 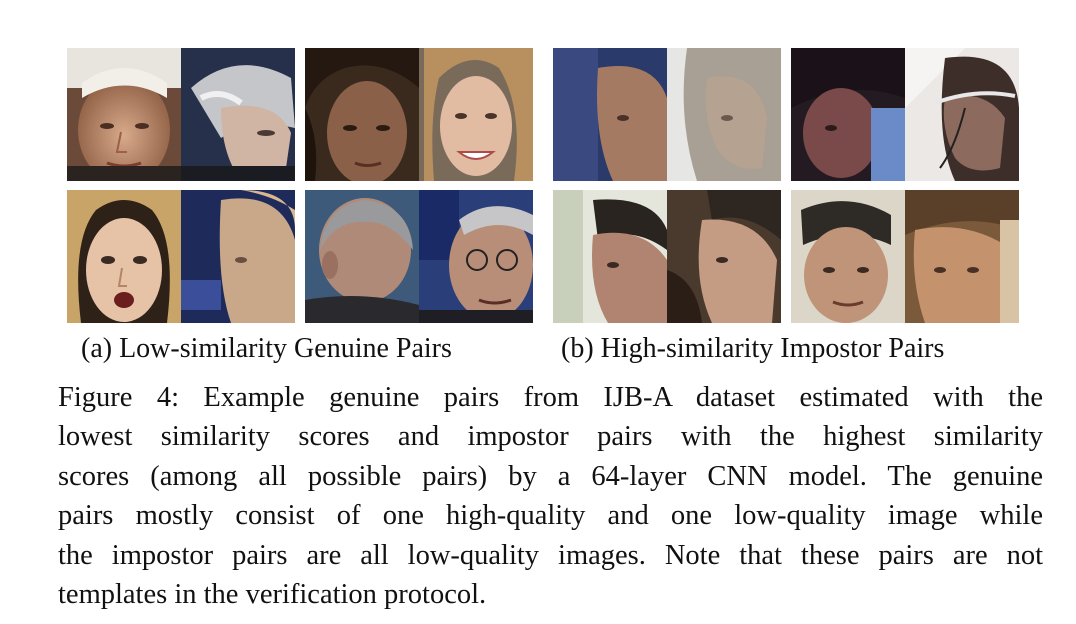 I want to click on face-image-dark-blurry-face, so click(x=848, y=114).